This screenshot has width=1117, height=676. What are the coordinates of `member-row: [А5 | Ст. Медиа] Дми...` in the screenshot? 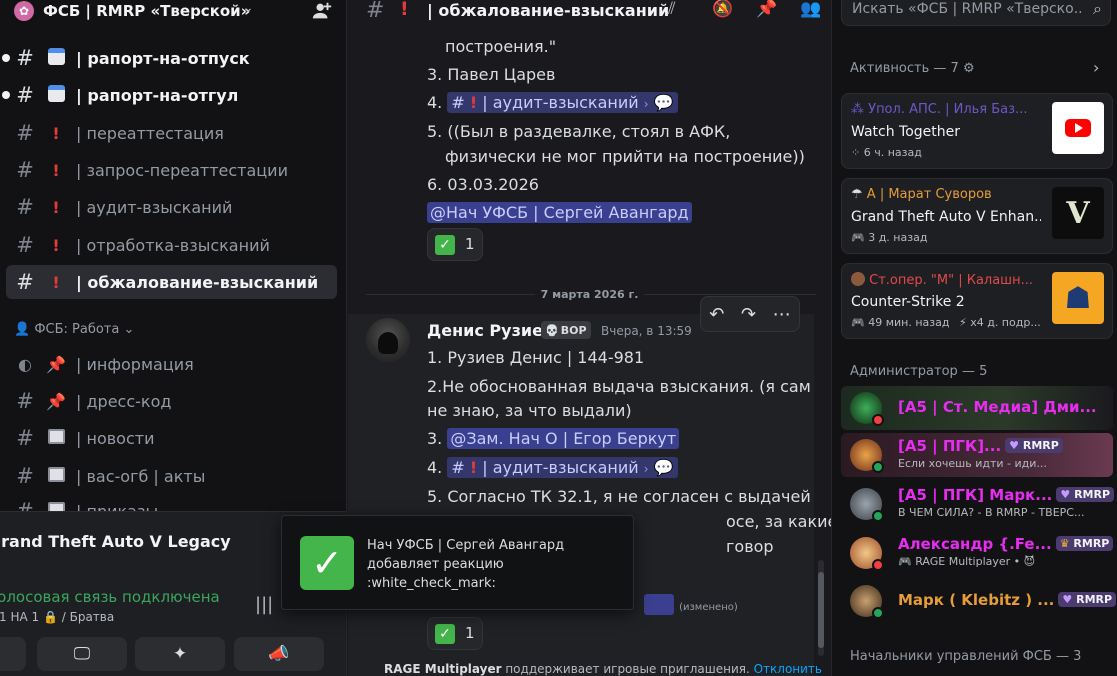 It's located at (977, 408).